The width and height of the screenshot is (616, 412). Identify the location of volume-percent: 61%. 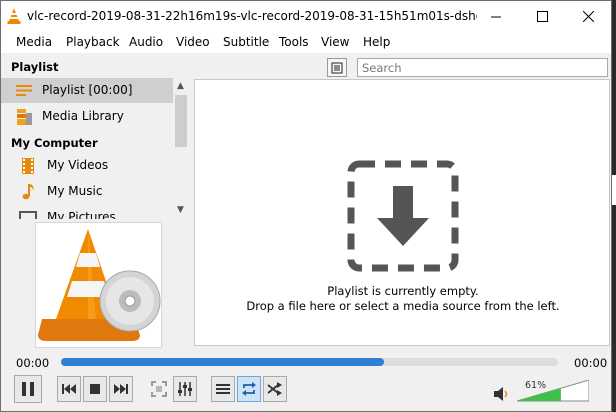
(536, 385).